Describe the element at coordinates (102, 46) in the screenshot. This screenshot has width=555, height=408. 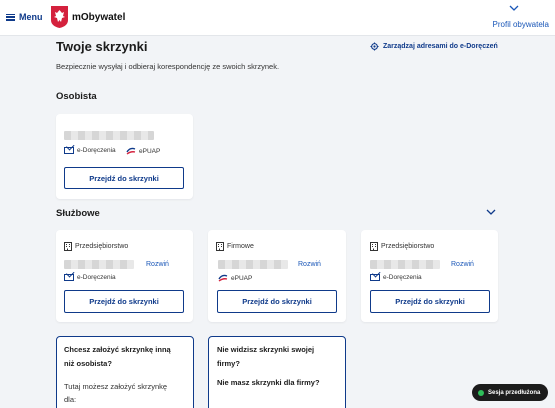
I see `page-title: Twoje skrzynki` at that location.